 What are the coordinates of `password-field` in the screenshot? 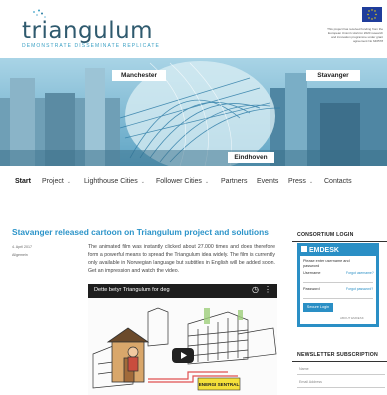 It's located at (338, 296).